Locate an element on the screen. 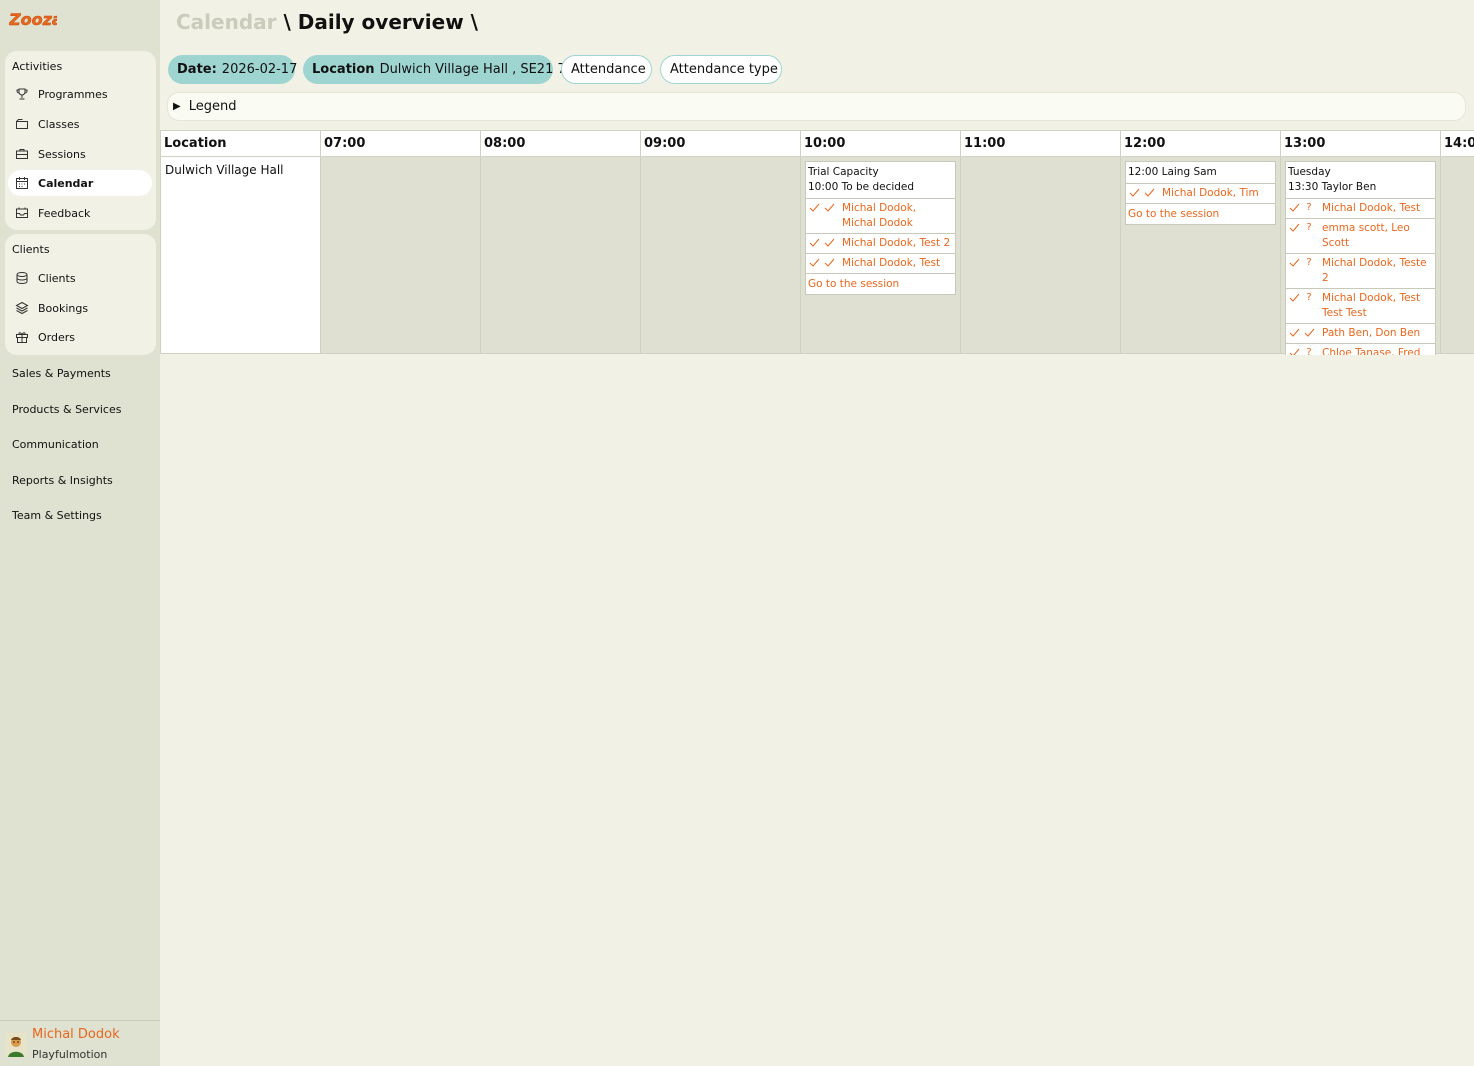  calendar-icon is located at coordinates (22, 183).